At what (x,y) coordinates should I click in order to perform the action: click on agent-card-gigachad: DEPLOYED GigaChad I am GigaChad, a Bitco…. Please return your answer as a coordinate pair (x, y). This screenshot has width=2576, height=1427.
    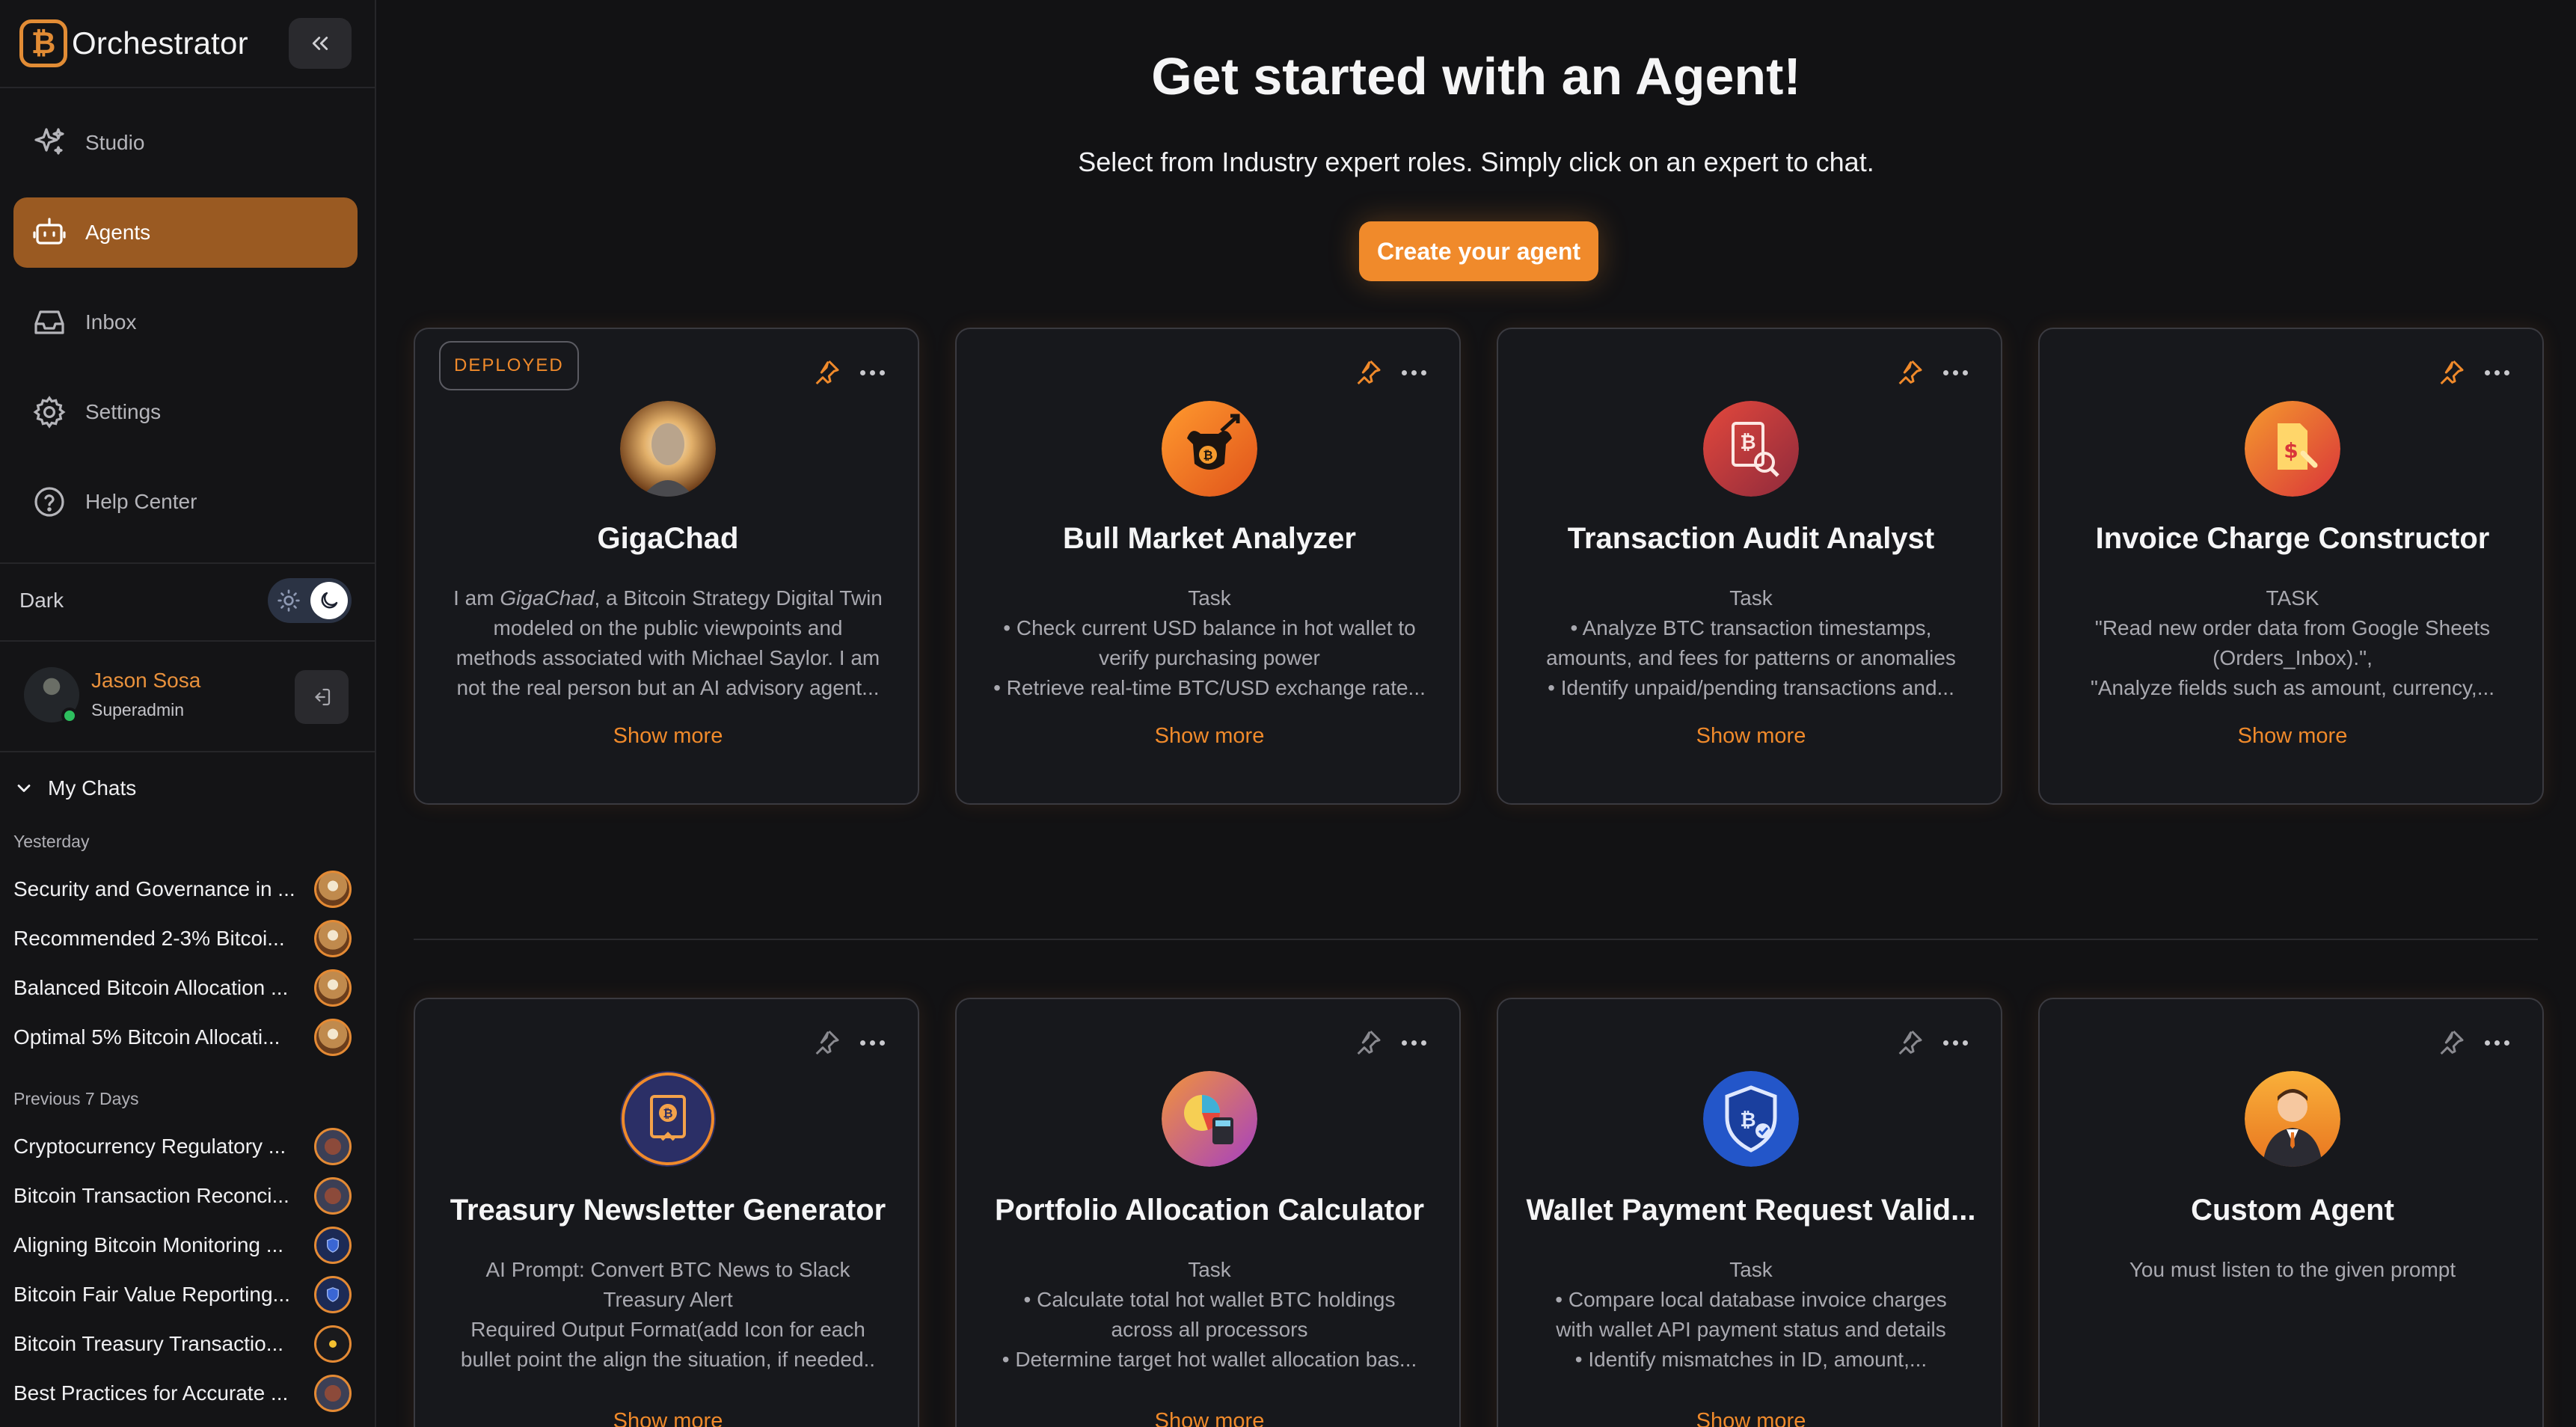
    Looking at the image, I should click on (666, 566).